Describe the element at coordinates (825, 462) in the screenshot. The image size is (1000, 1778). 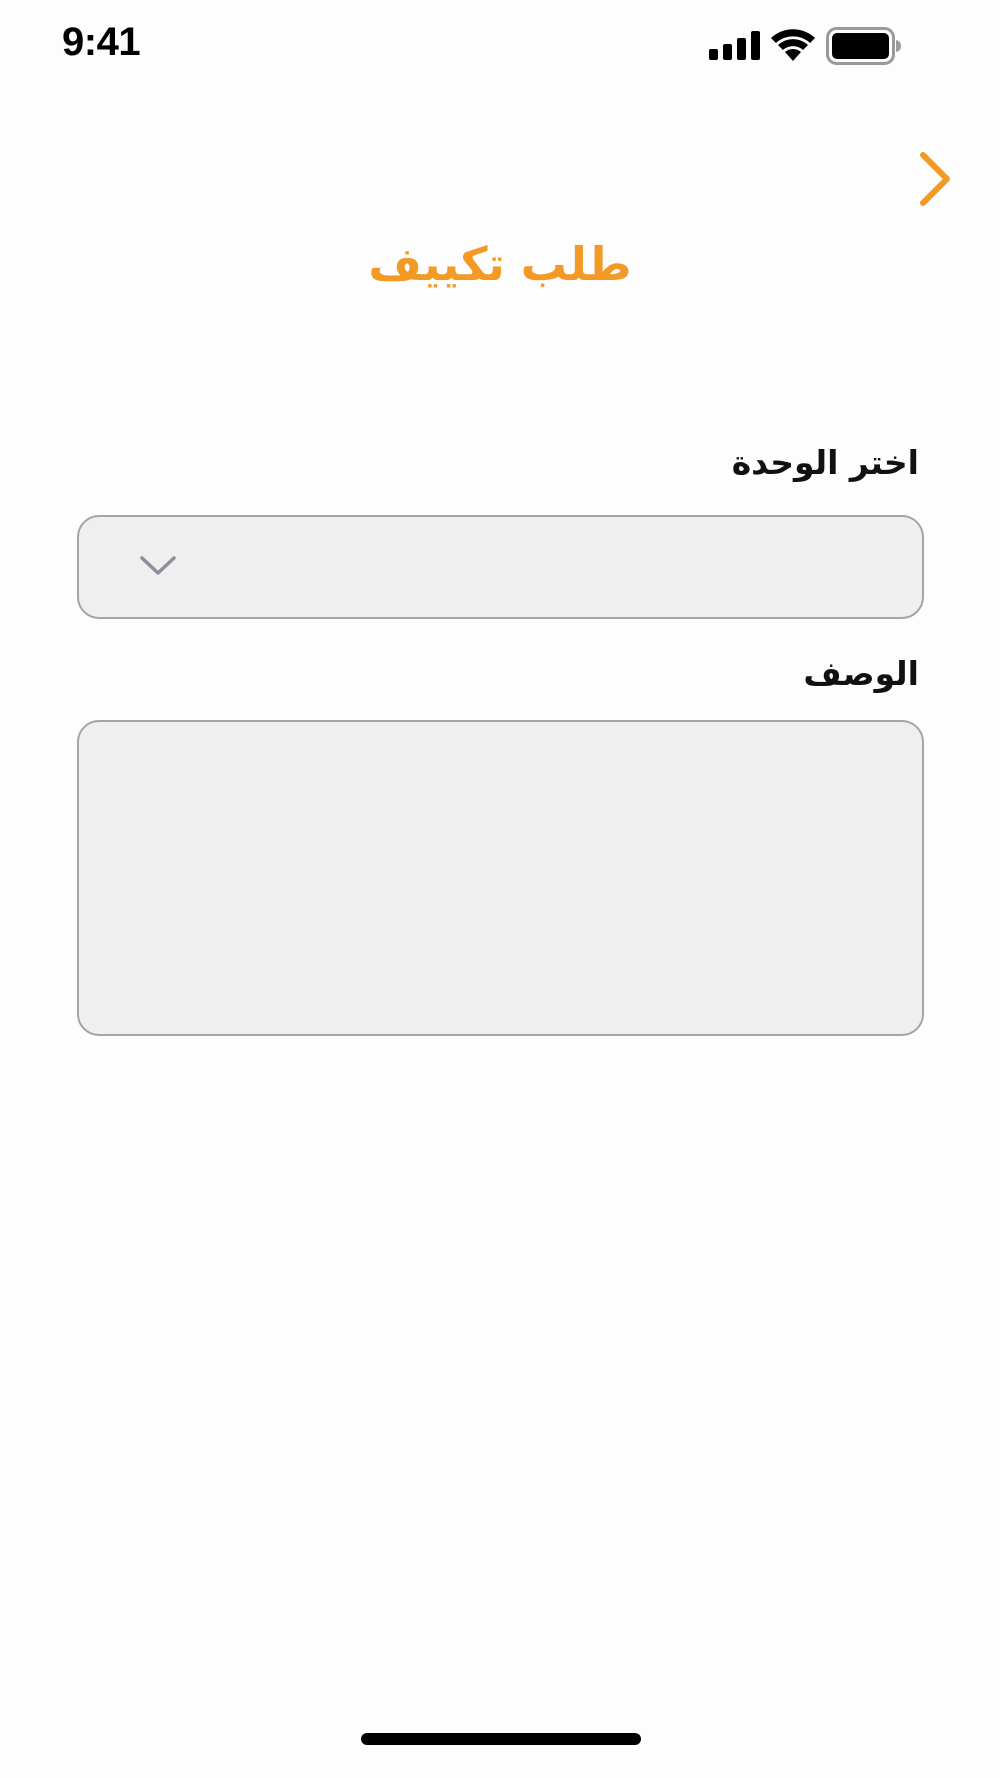
I see `unit-select-label: اختر الوحدة` at that location.